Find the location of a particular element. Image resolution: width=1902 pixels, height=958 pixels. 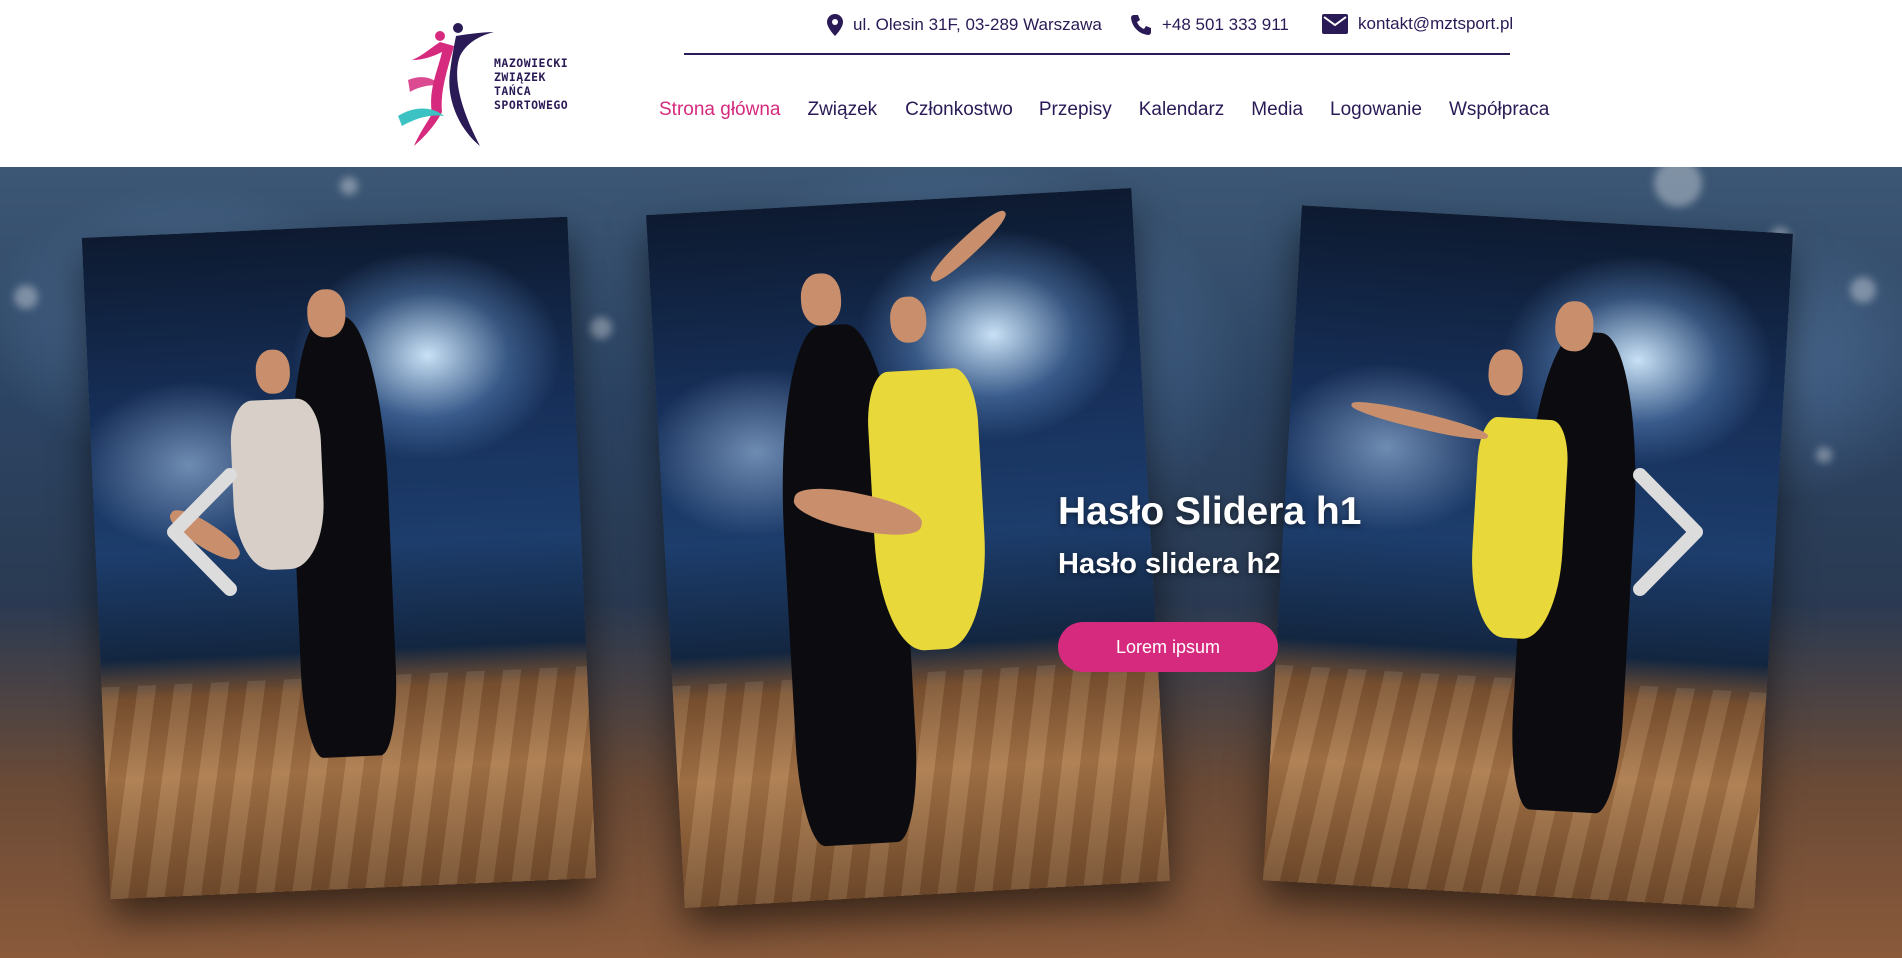

contact-address: ul. Olesin 31F, 03-289 Warszawa is located at coordinates (964, 25).